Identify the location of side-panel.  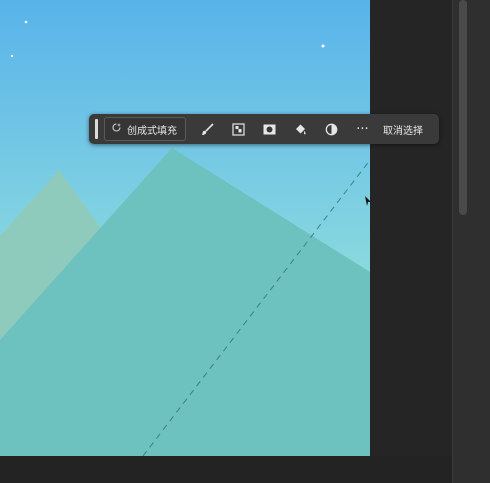
(471, 241).